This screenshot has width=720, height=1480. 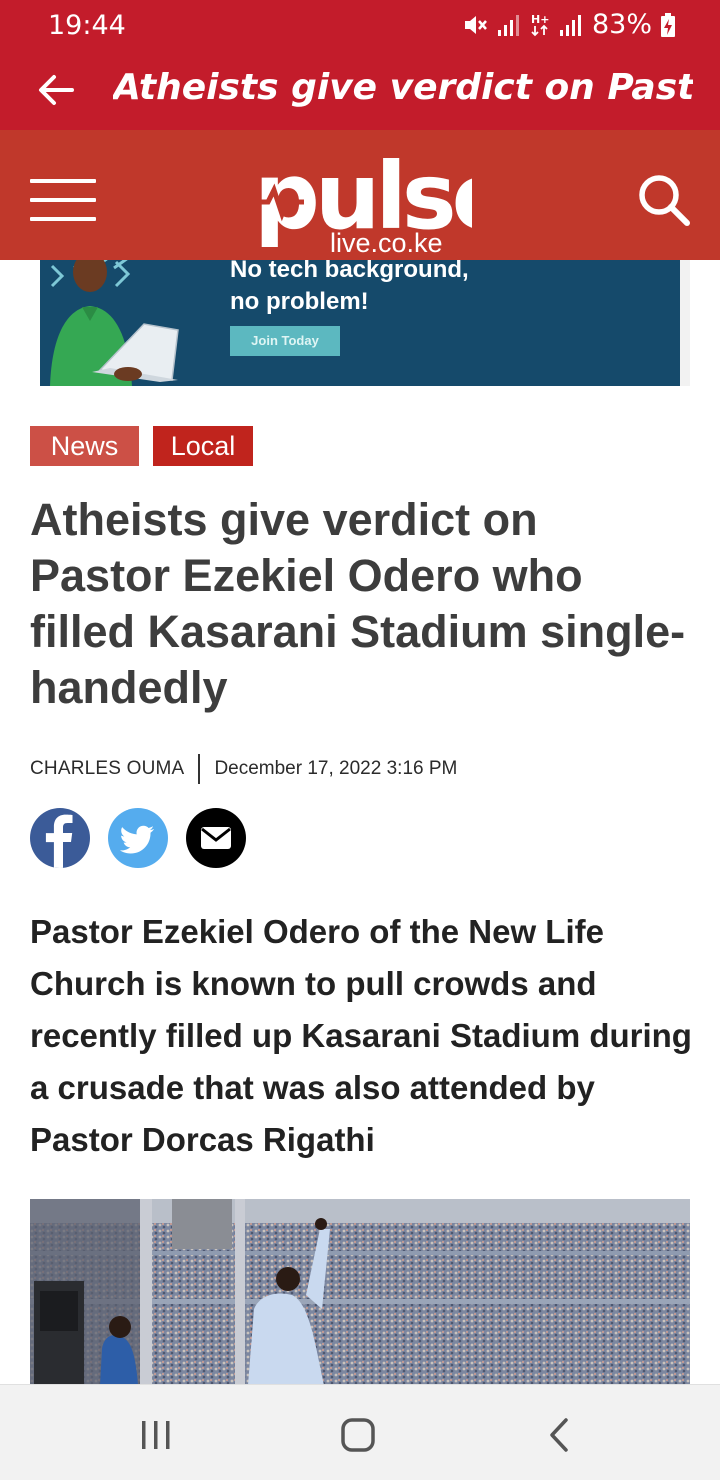 I want to click on search-icon, so click(x=664, y=200).